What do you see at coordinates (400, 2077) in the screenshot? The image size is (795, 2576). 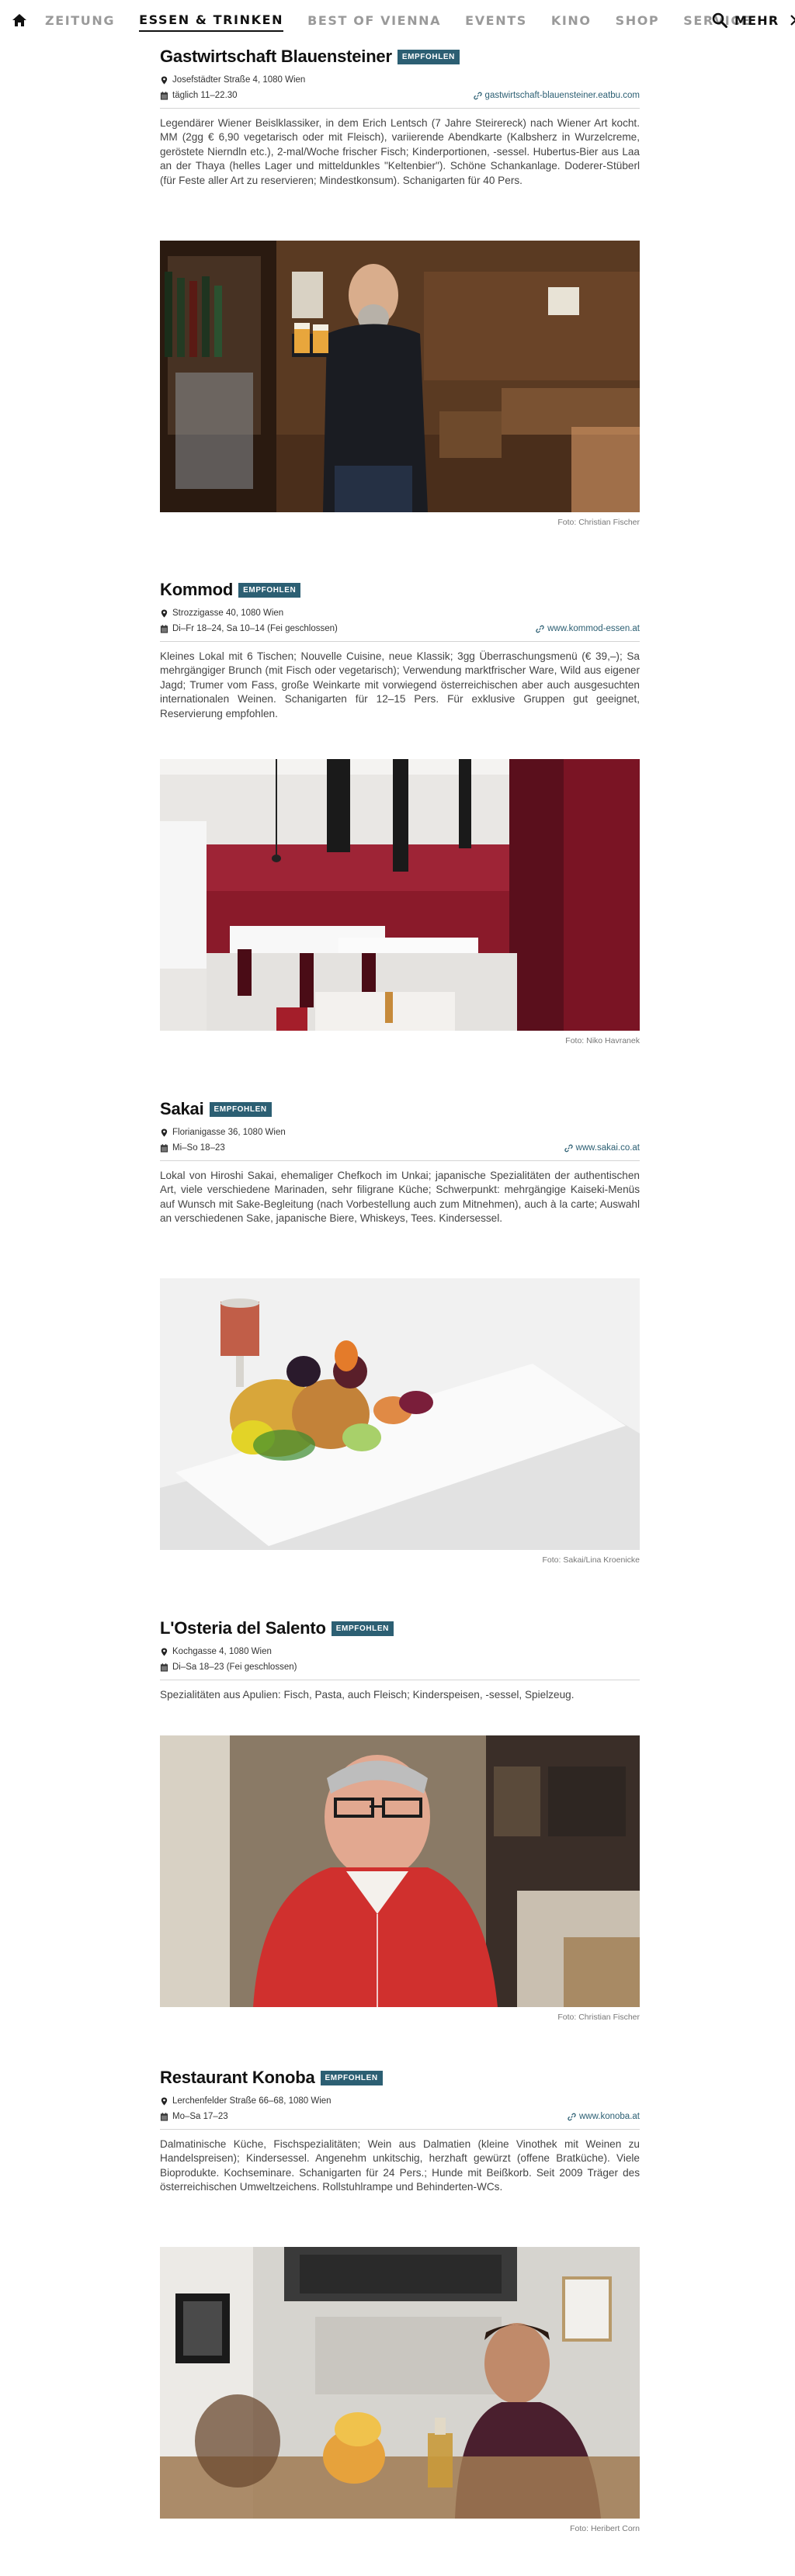 I see `restaurant-heading: Restaurant Konoba EMPFOHLEN` at bounding box center [400, 2077].